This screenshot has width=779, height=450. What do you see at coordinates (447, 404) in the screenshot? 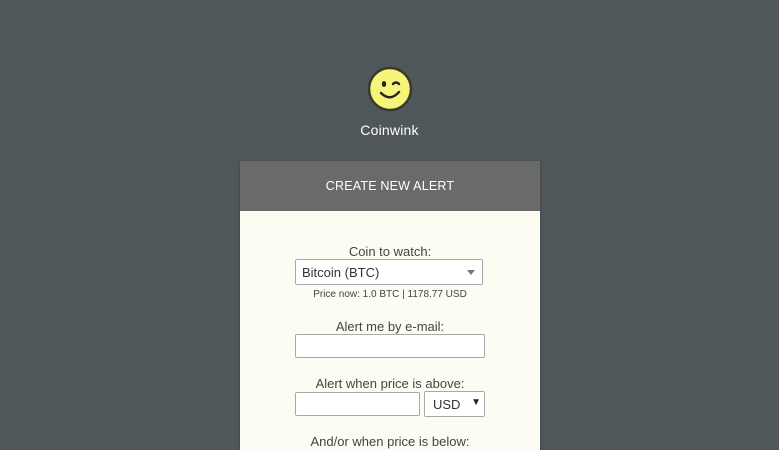
I see `currency-select-value: USD` at bounding box center [447, 404].